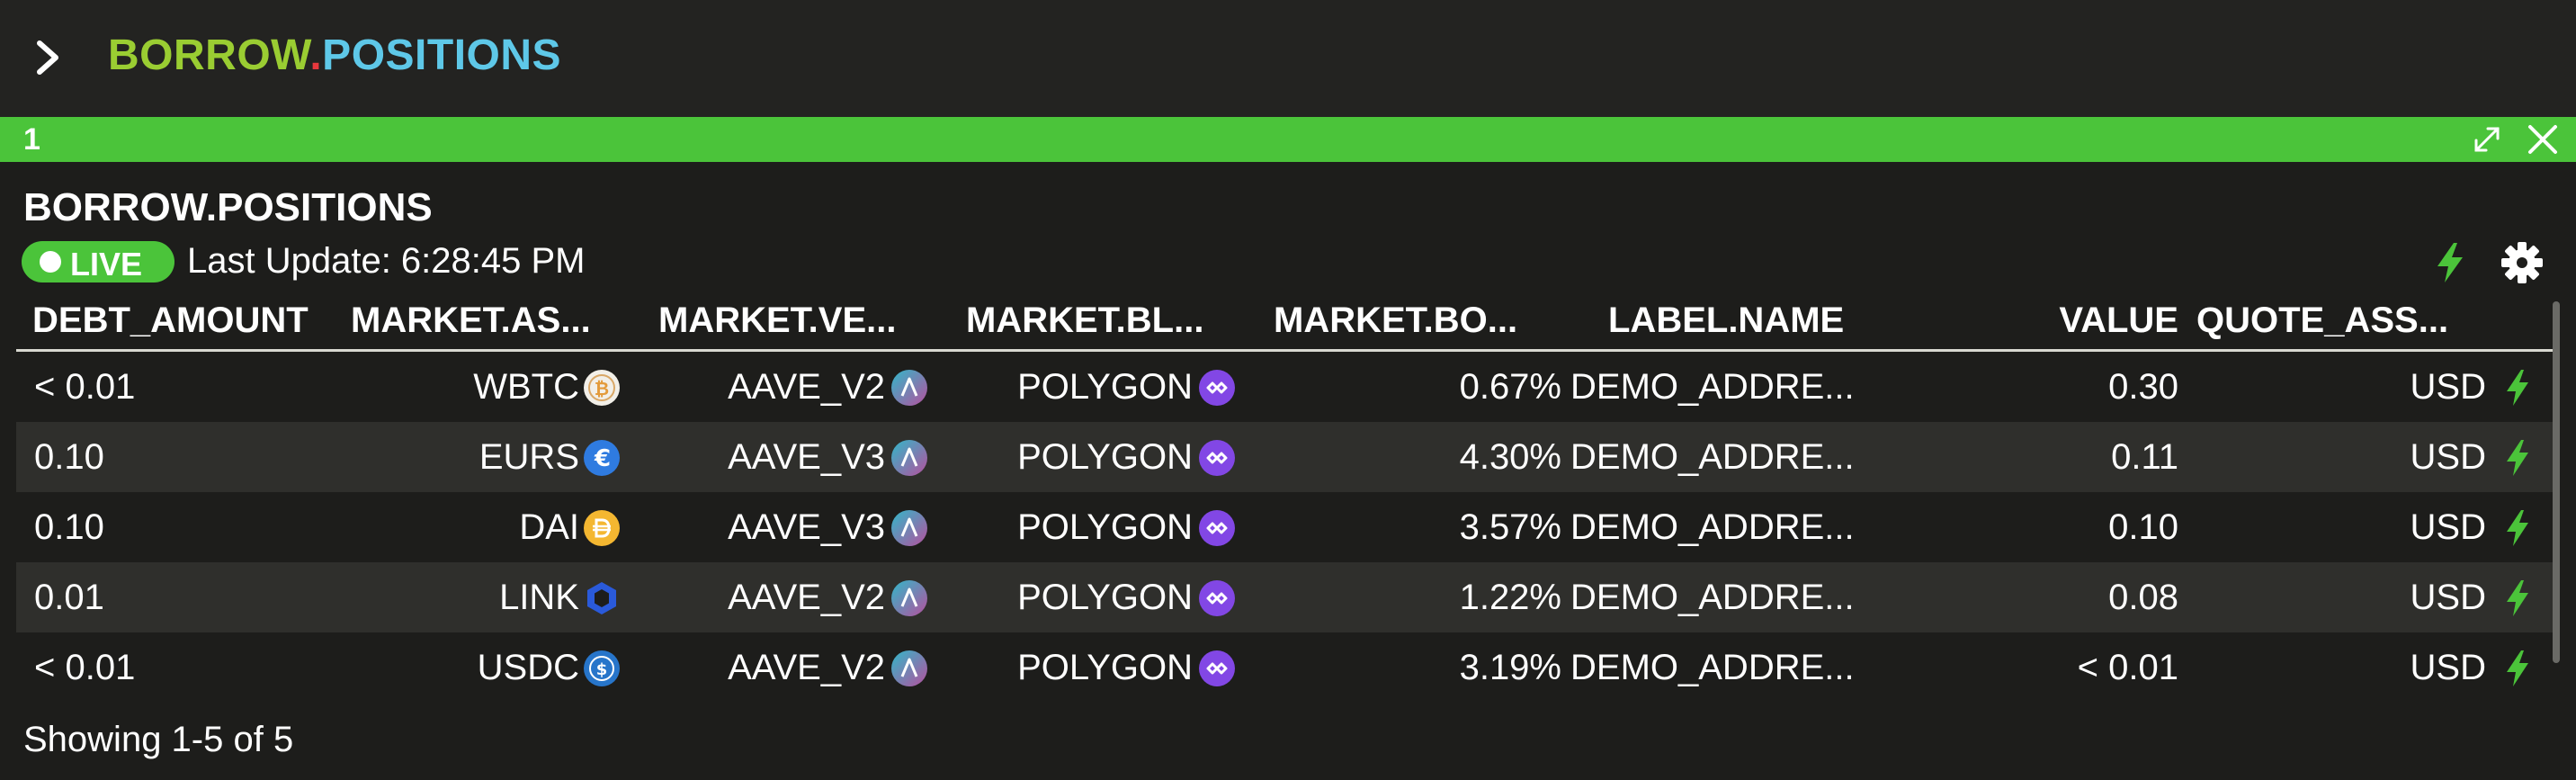 The image size is (2576, 780). Describe the element at coordinates (1510, 527) in the screenshot. I see `market-borrow-cell: 3.57%` at that location.